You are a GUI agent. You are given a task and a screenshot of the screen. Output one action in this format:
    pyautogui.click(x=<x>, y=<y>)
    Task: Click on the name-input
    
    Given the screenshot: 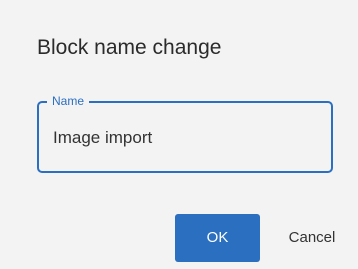 What is the action you would take?
    pyautogui.click(x=183, y=138)
    